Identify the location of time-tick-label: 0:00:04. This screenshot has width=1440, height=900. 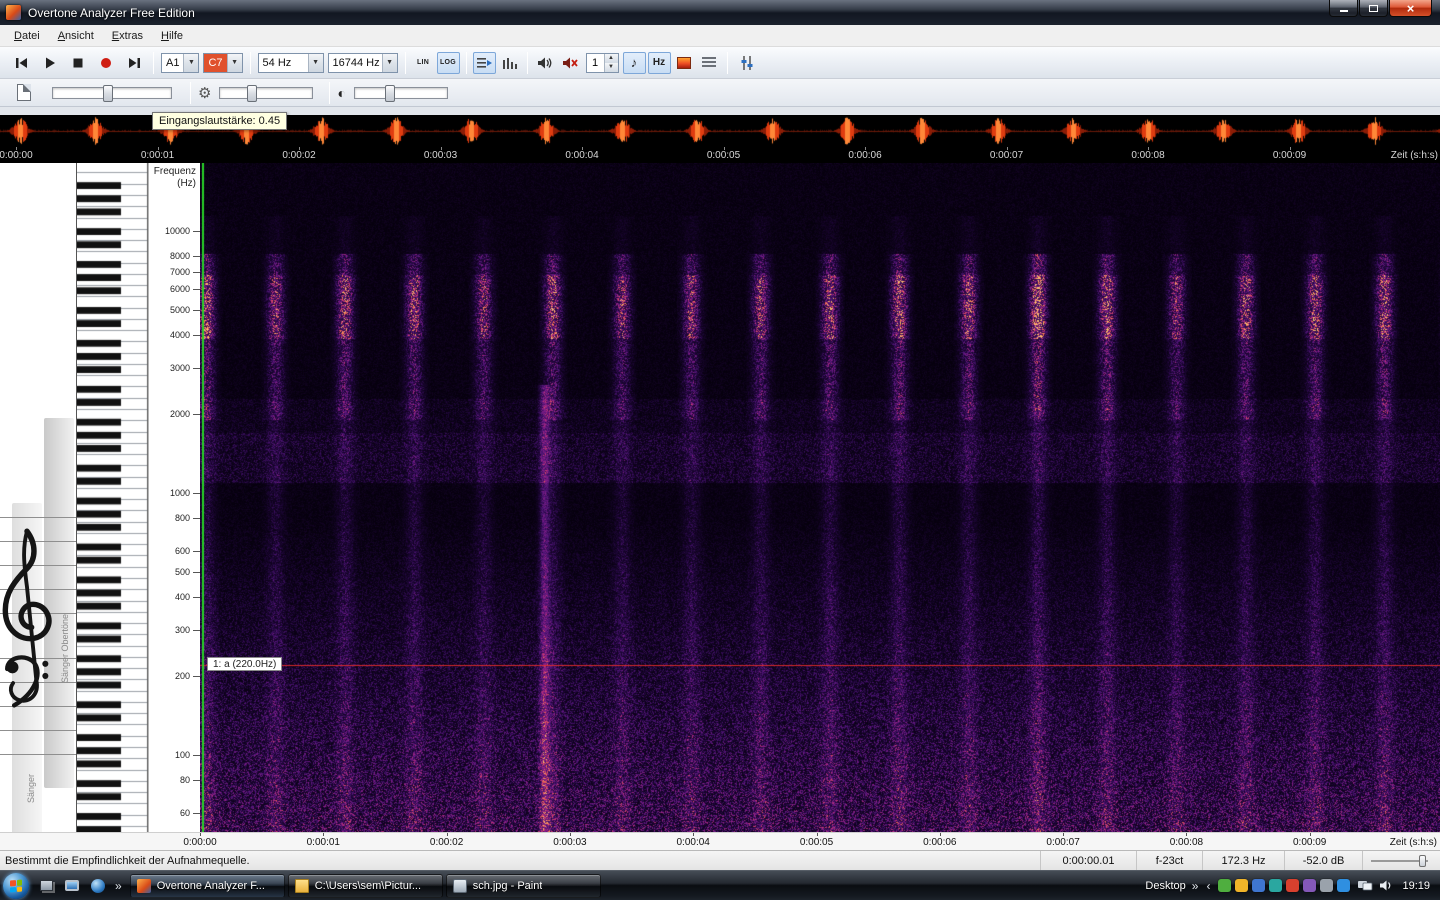
(693, 842).